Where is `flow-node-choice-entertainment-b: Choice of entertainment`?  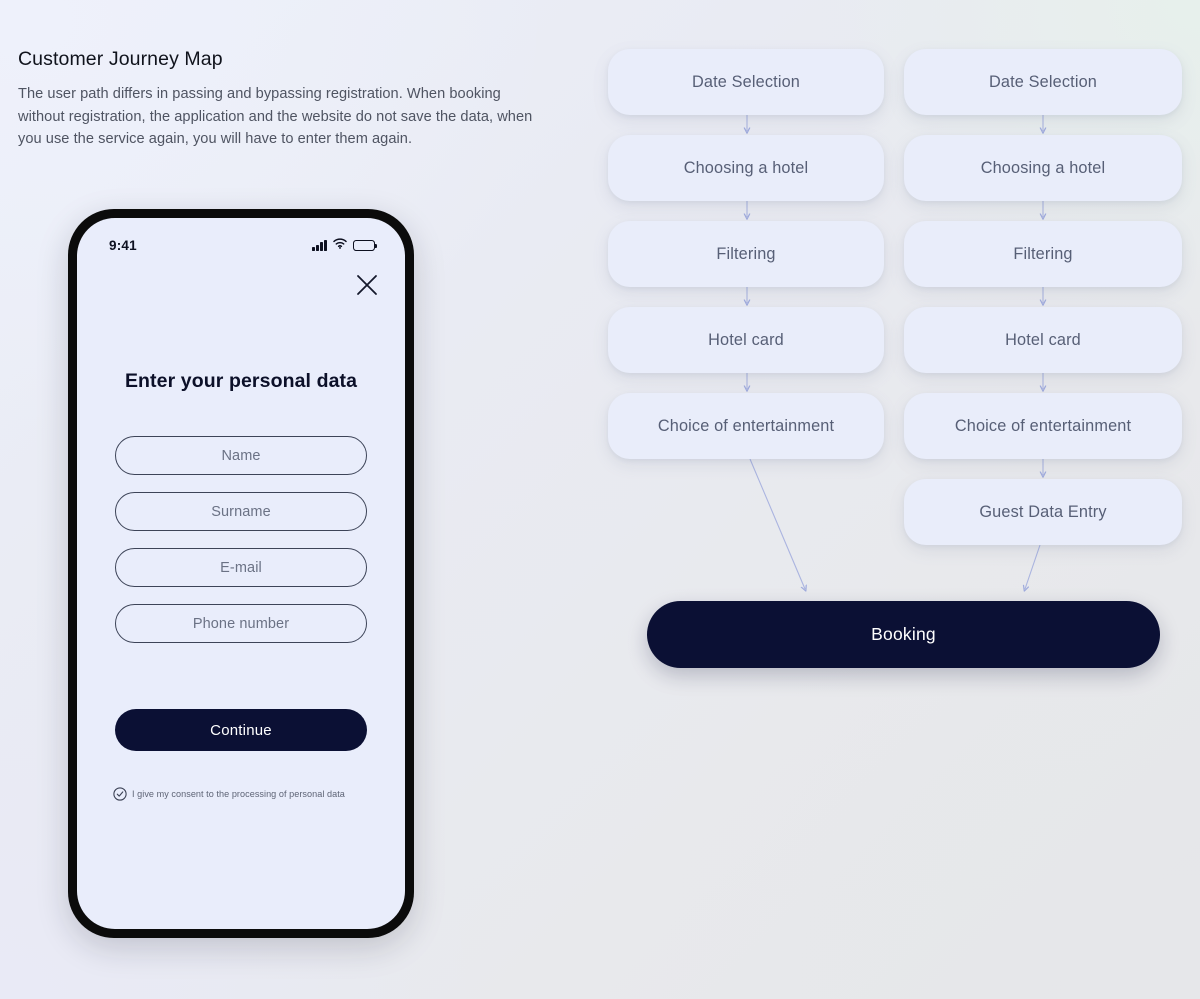
flow-node-choice-entertainment-b: Choice of entertainment is located at coordinates (1043, 426).